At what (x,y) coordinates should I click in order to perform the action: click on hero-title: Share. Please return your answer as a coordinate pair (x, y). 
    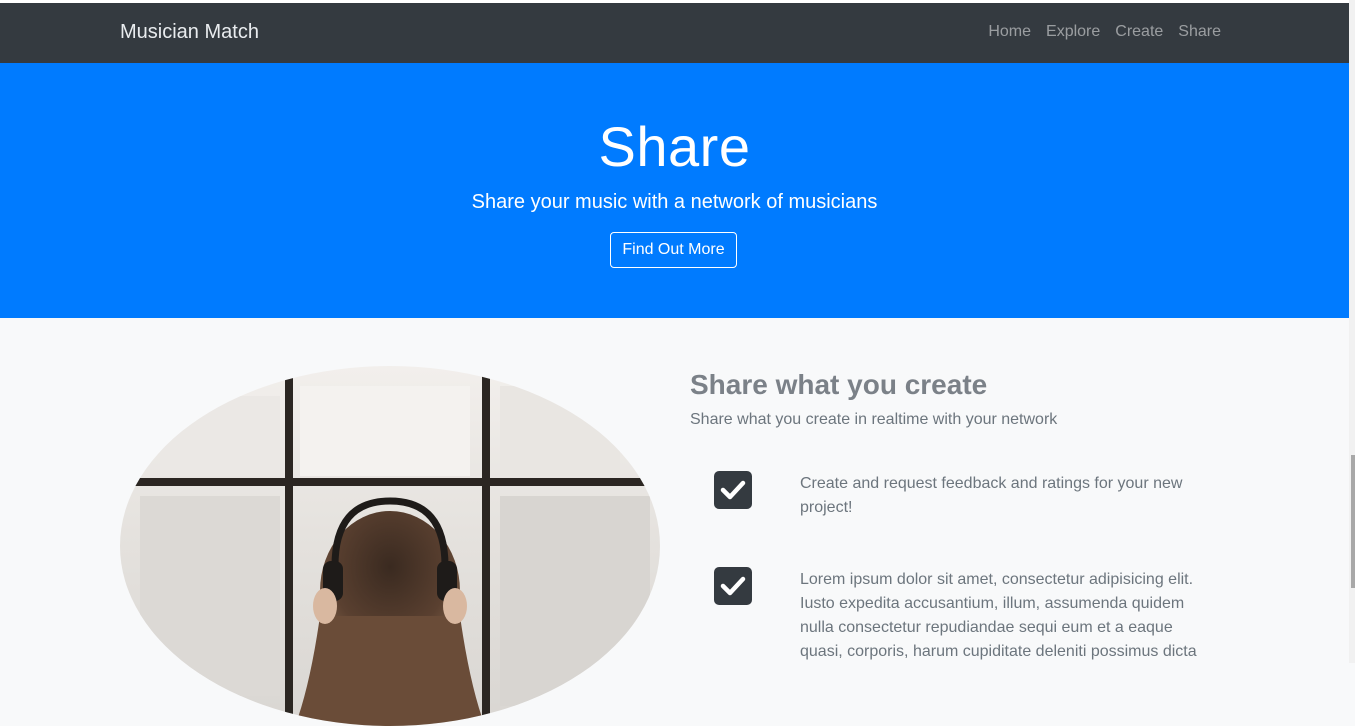
    Looking at the image, I should click on (674, 146).